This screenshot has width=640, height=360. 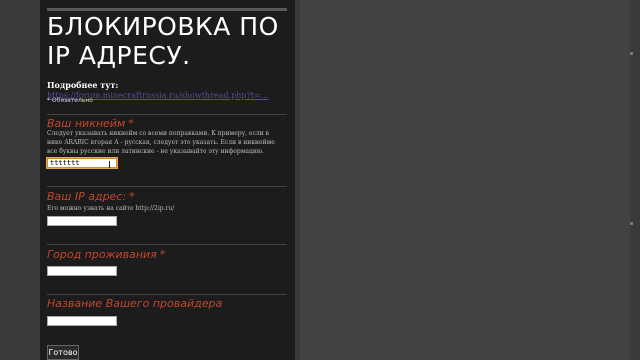 What do you see at coordinates (82, 321) in the screenshot?
I see `provider-input` at bounding box center [82, 321].